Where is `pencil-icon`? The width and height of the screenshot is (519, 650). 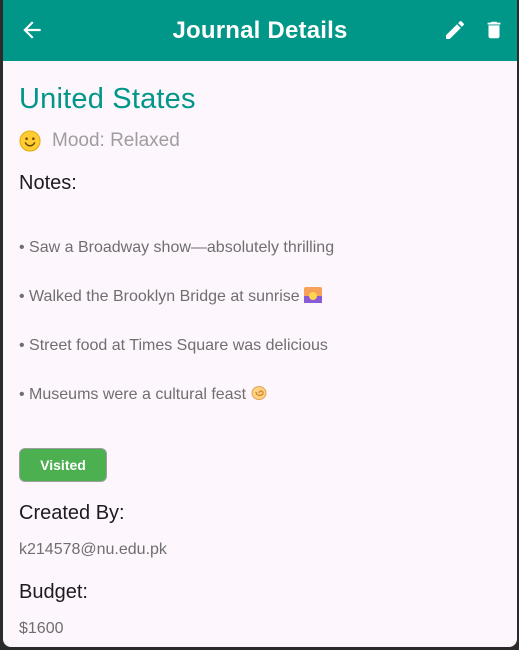
pencil-icon is located at coordinates (455, 30).